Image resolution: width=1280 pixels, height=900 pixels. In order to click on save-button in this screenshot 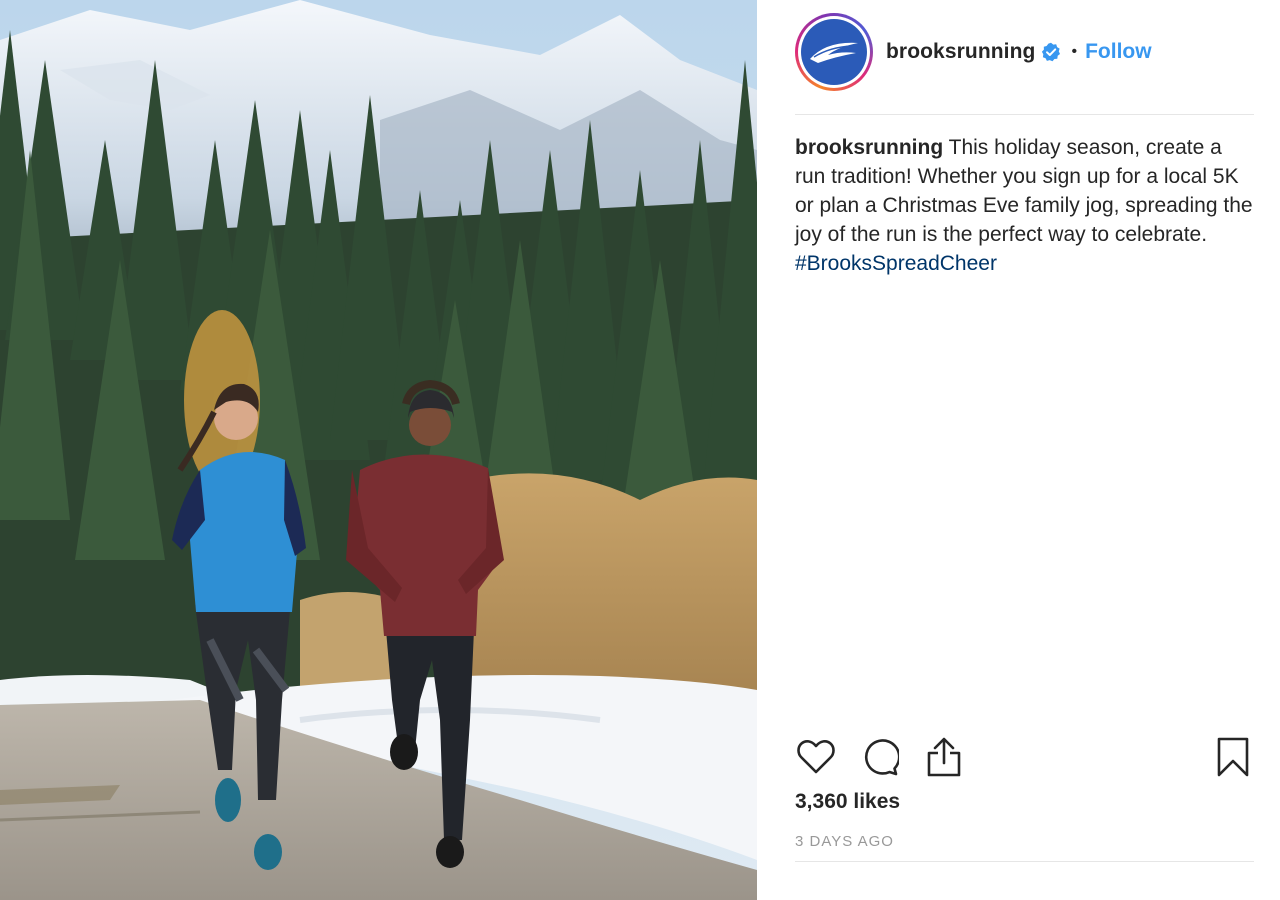, I will do `click(1233, 757)`.